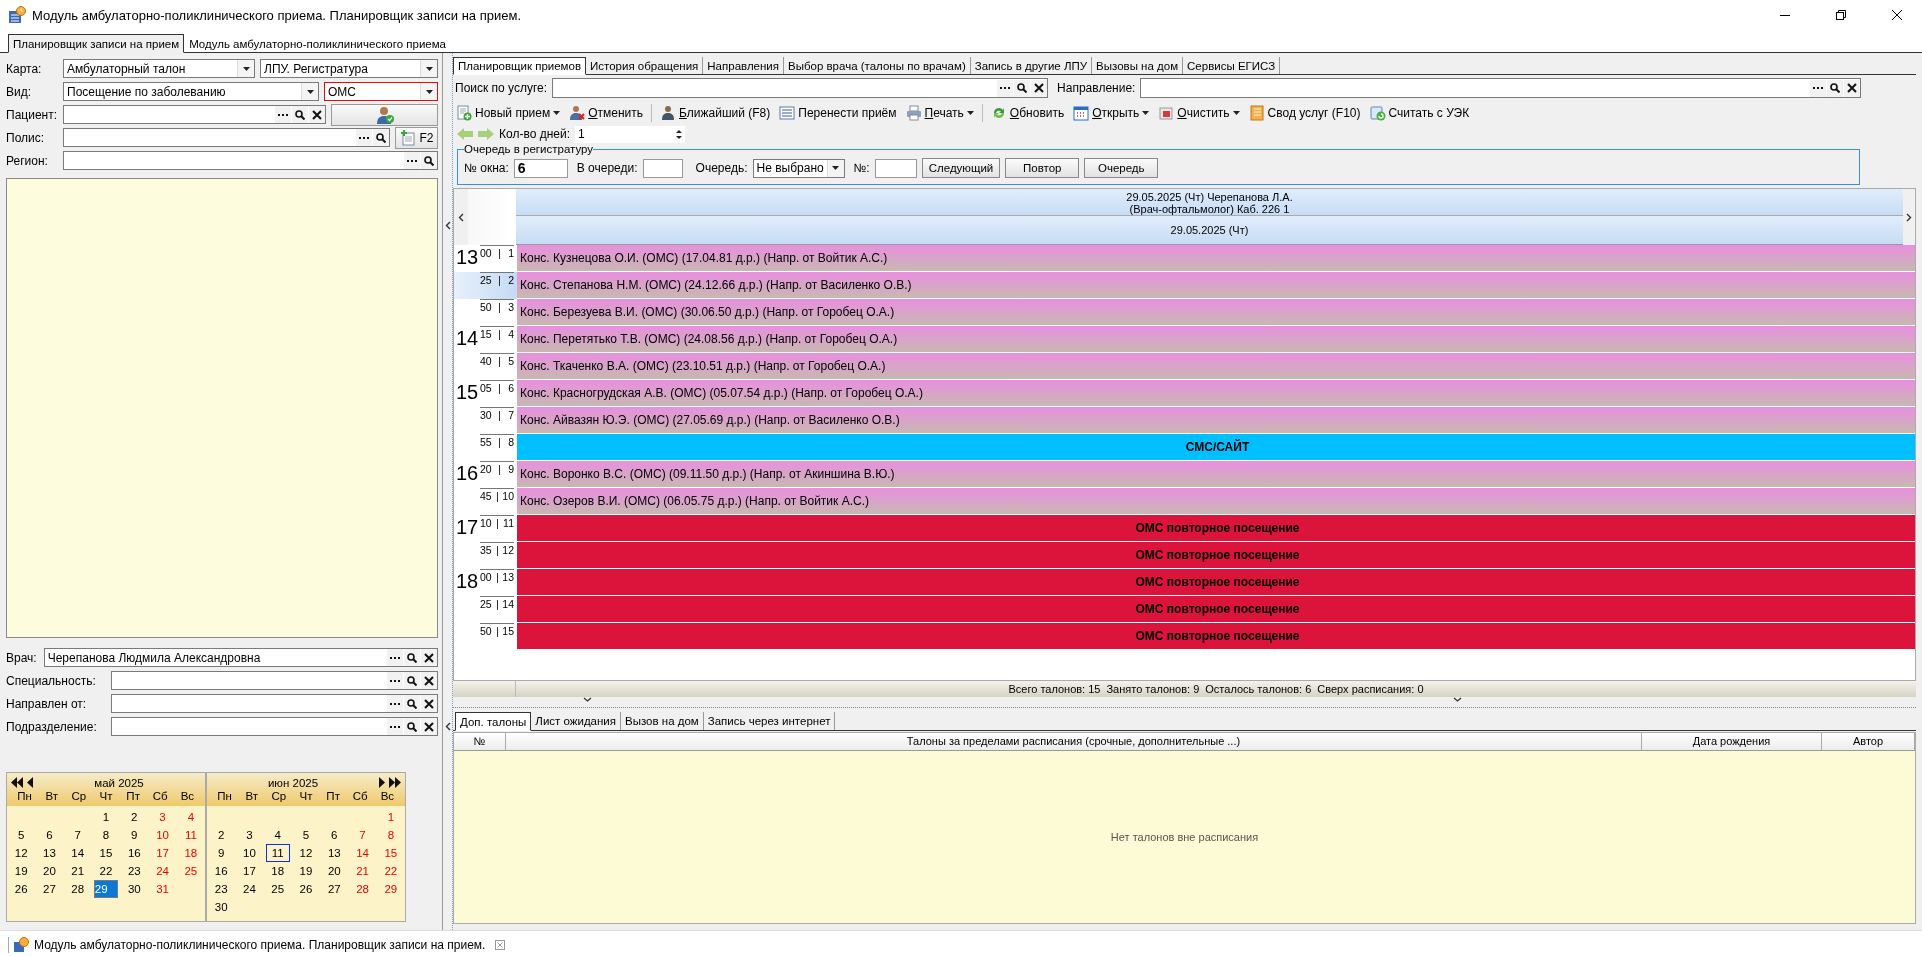  What do you see at coordinates (480, 741) in the screenshot?
I see `column-header: №` at bounding box center [480, 741].